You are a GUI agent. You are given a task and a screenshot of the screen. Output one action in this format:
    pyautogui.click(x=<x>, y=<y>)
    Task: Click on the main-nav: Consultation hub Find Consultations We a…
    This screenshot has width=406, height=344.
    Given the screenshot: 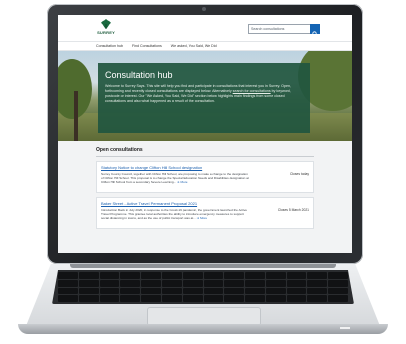 What is the action you would take?
    pyautogui.click(x=205, y=46)
    